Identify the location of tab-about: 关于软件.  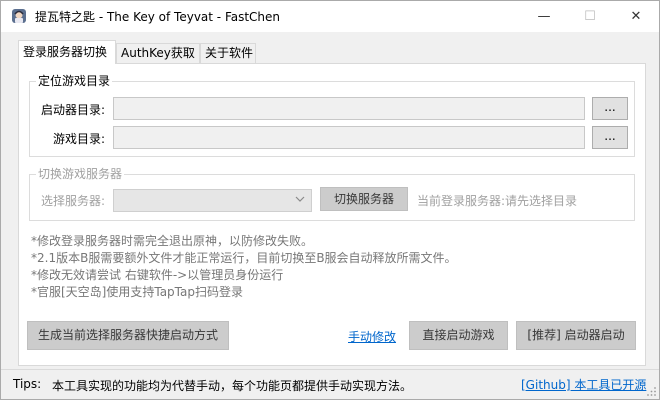
(228, 53).